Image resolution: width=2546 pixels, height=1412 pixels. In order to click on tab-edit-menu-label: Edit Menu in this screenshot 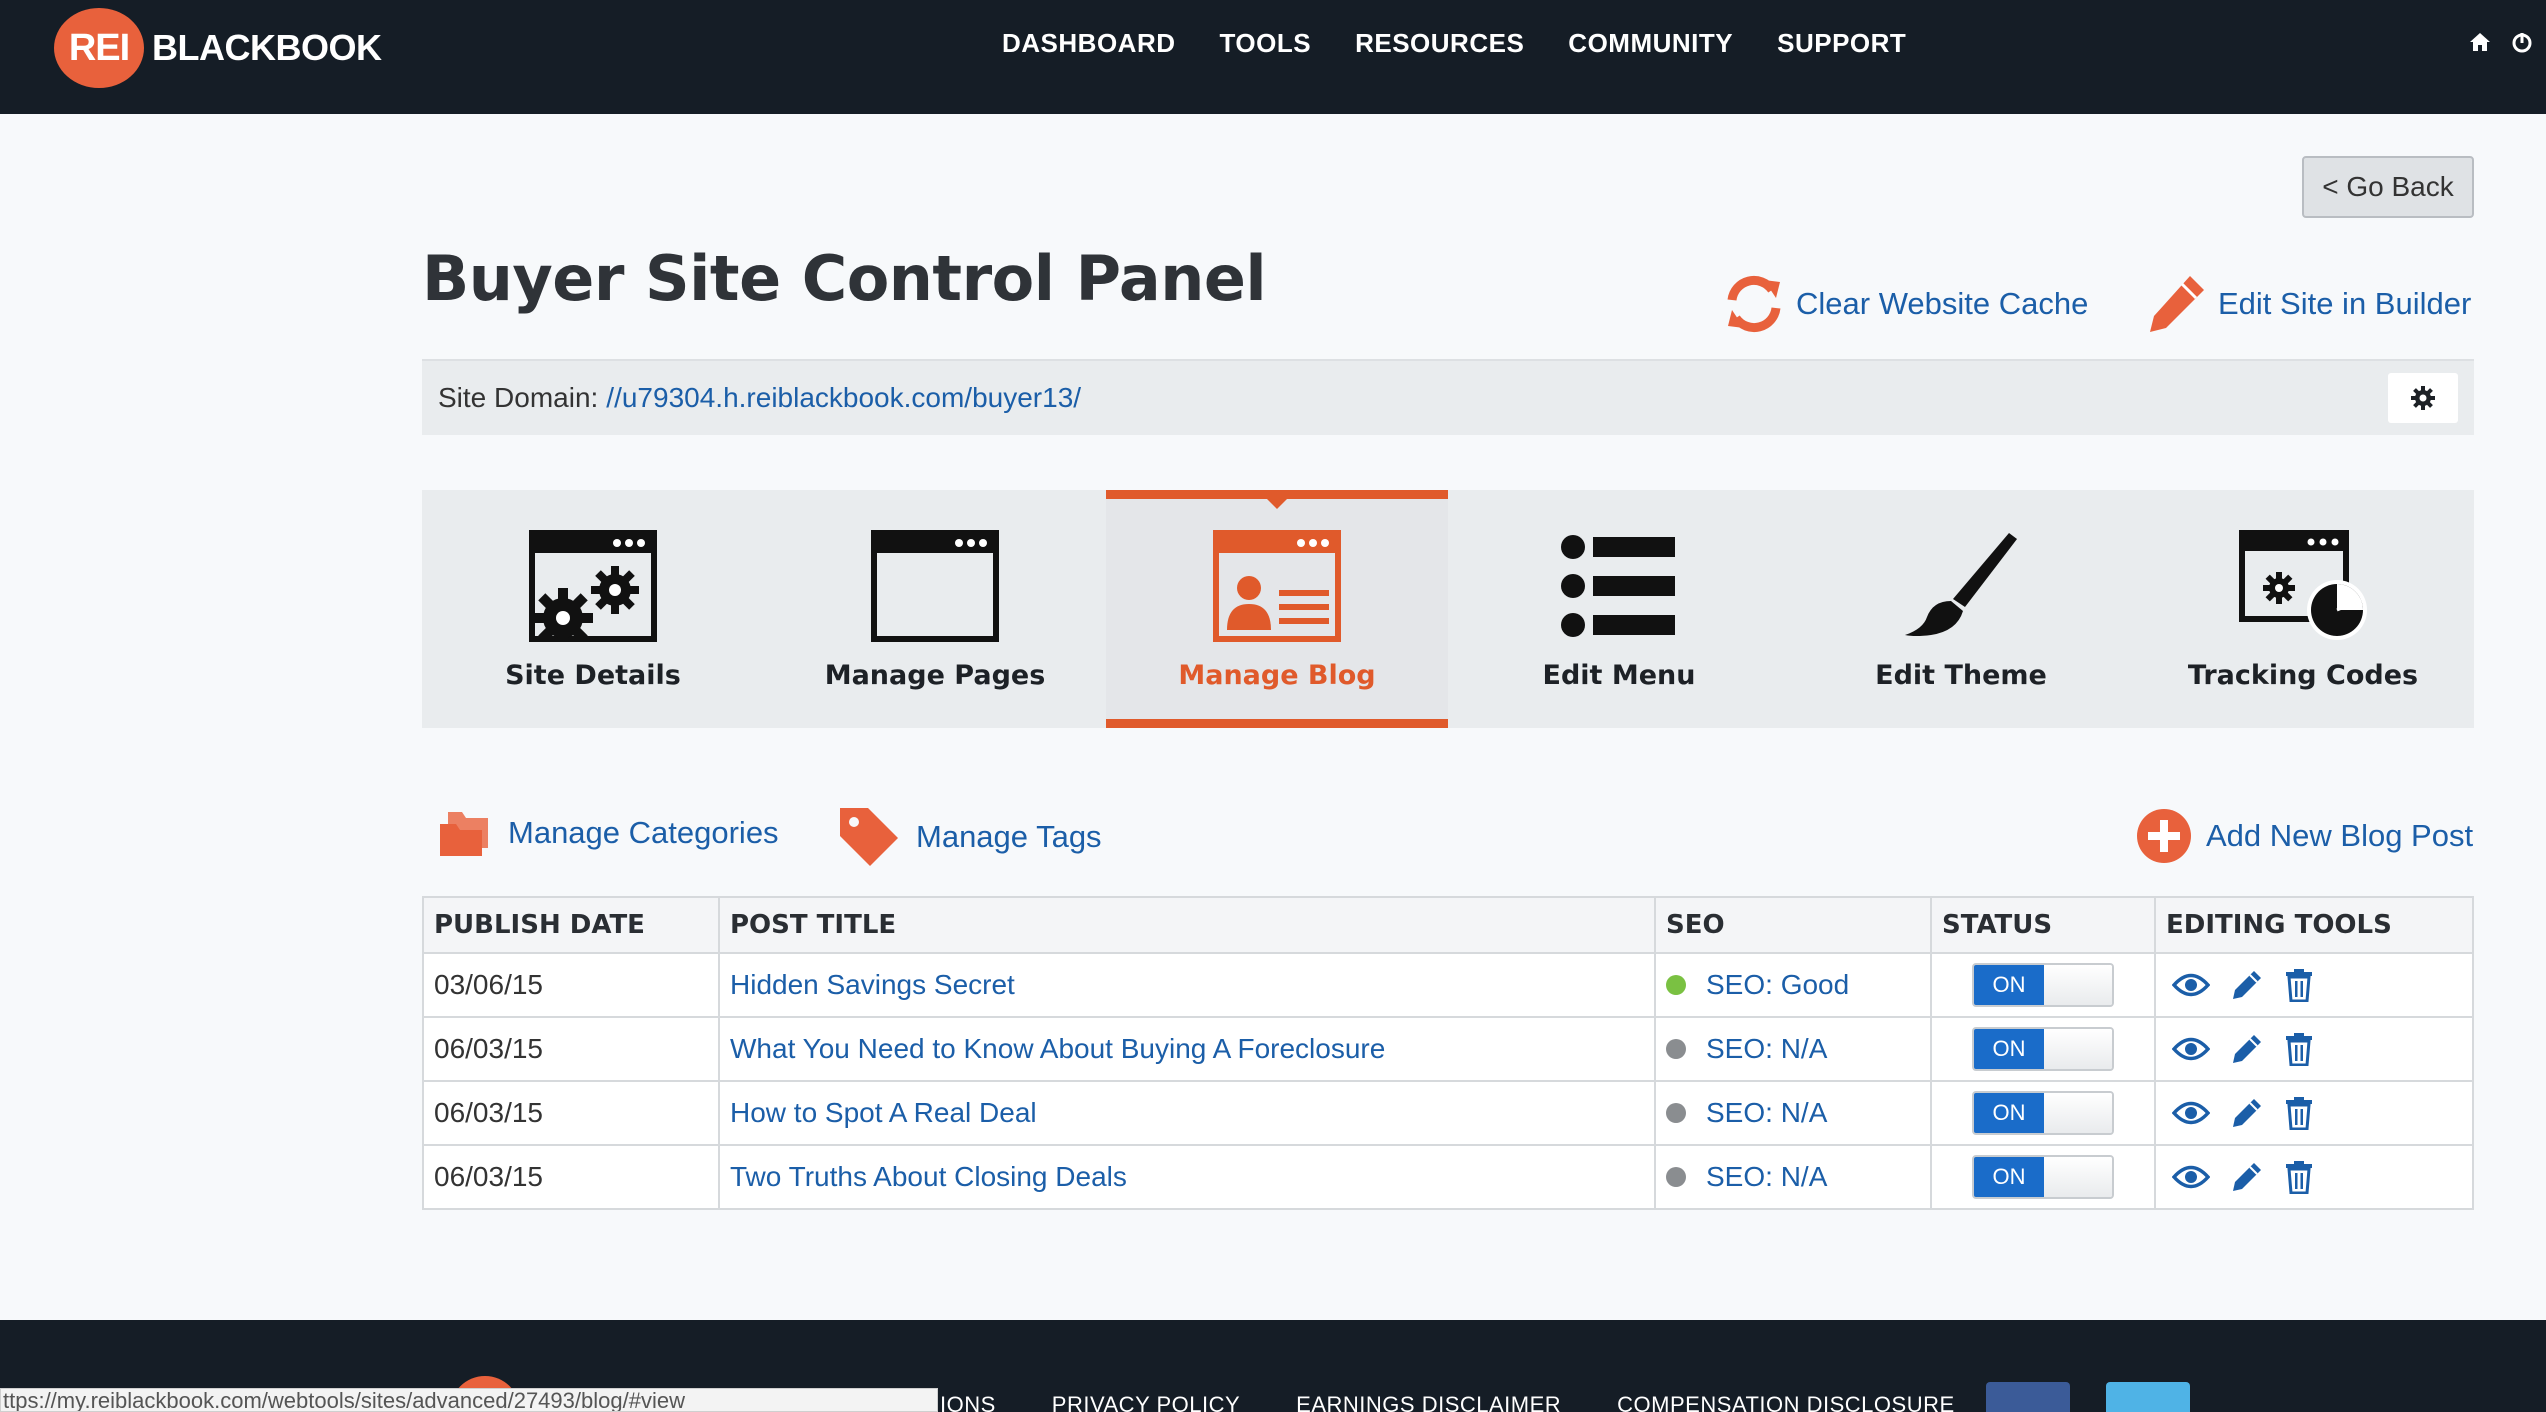, I will do `click(1619, 675)`.